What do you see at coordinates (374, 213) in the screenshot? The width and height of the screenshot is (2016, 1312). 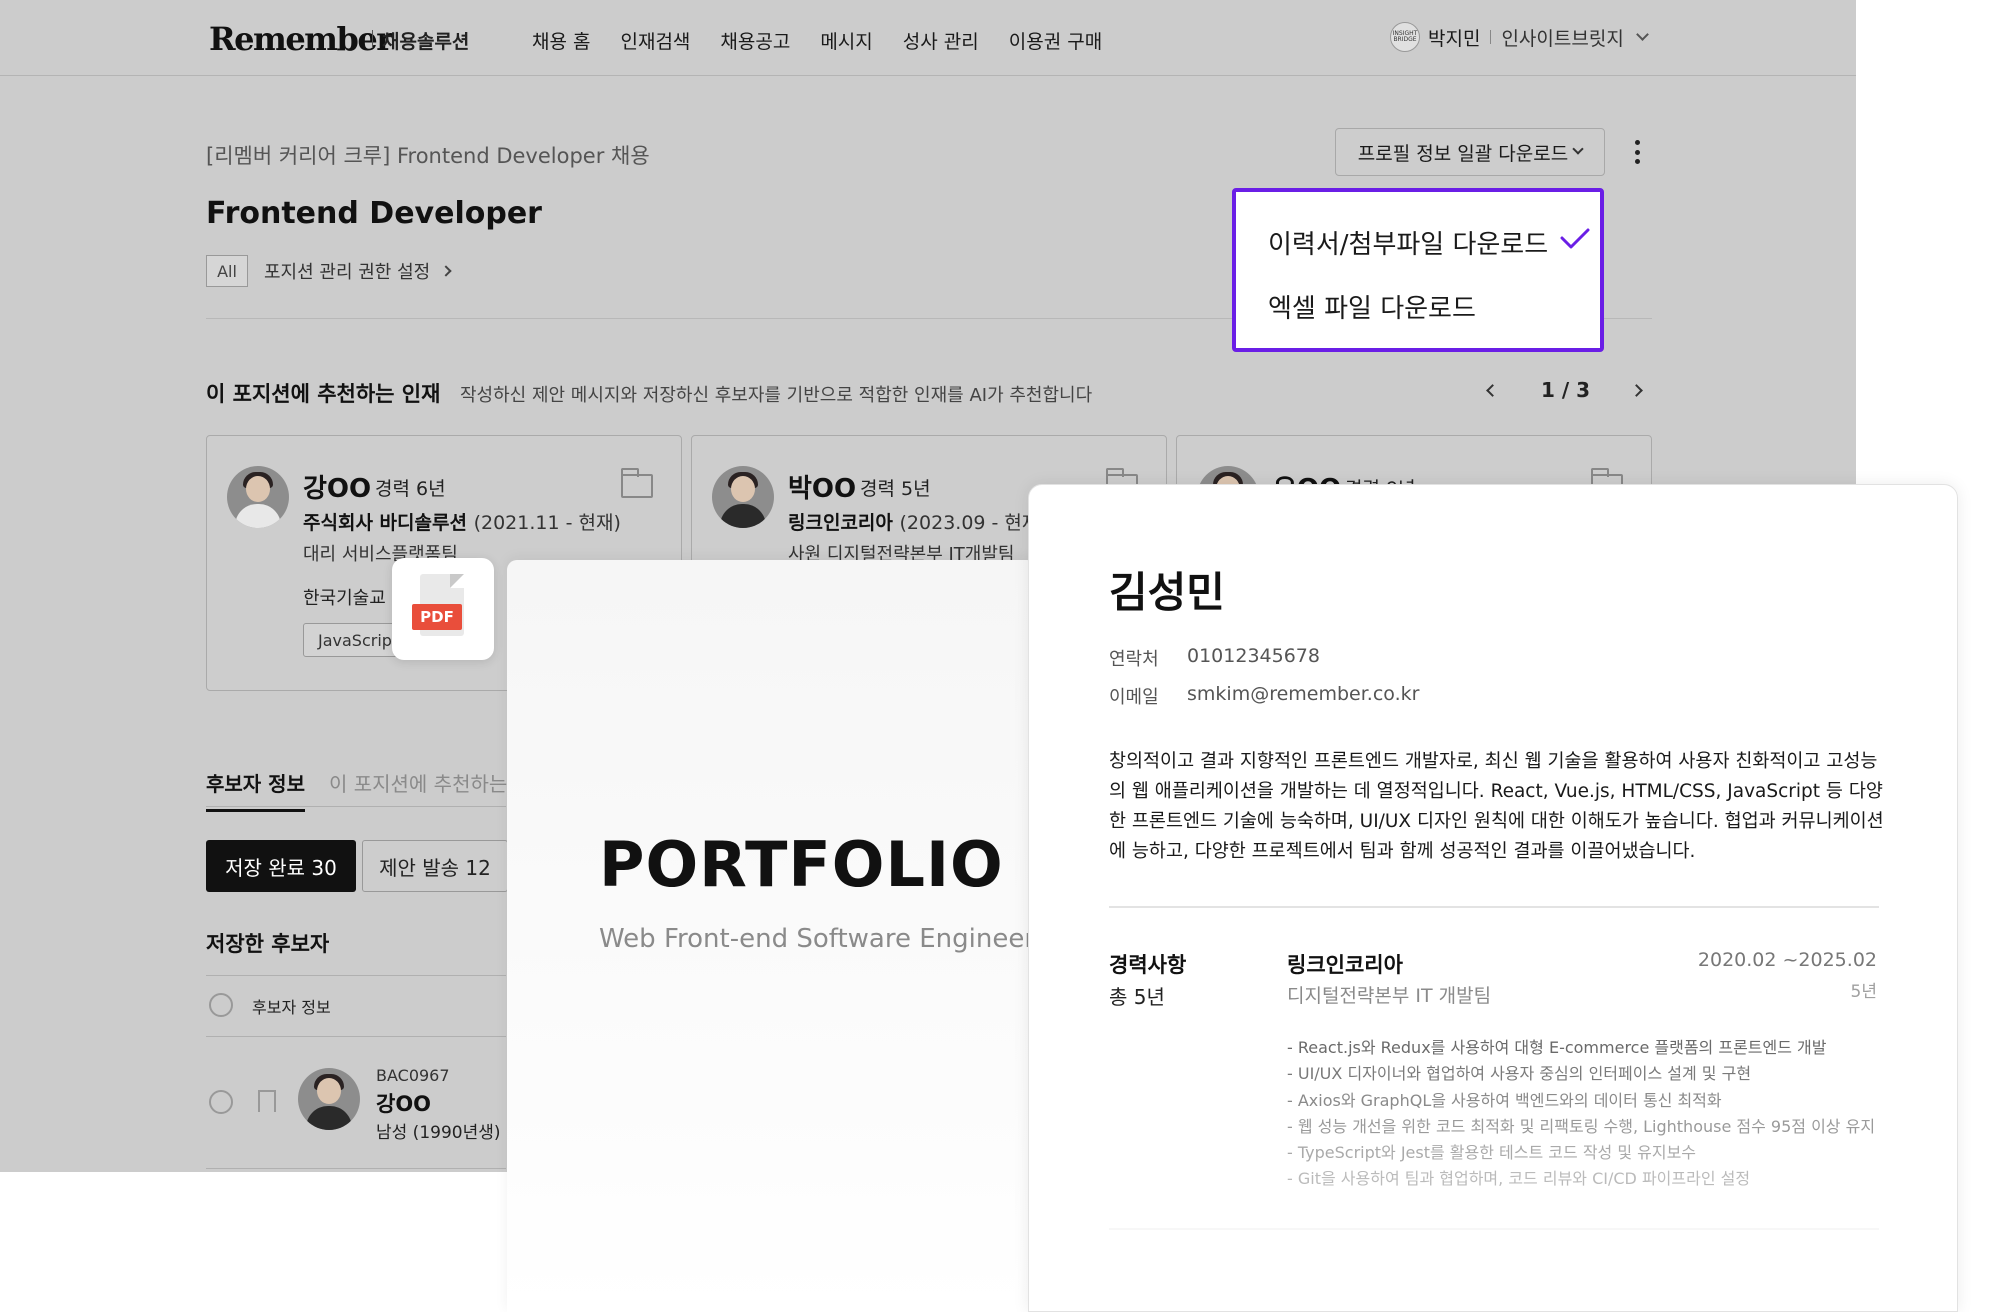 I see `page-title: Frontend Developer` at bounding box center [374, 213].